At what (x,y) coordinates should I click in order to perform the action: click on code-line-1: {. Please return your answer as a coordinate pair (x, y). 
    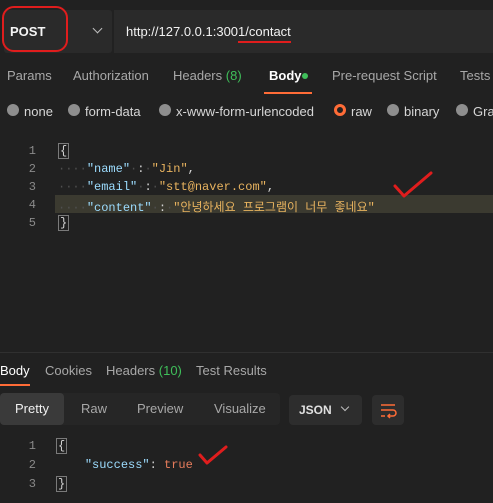
    Looking at the image, I should click on (64, 151).